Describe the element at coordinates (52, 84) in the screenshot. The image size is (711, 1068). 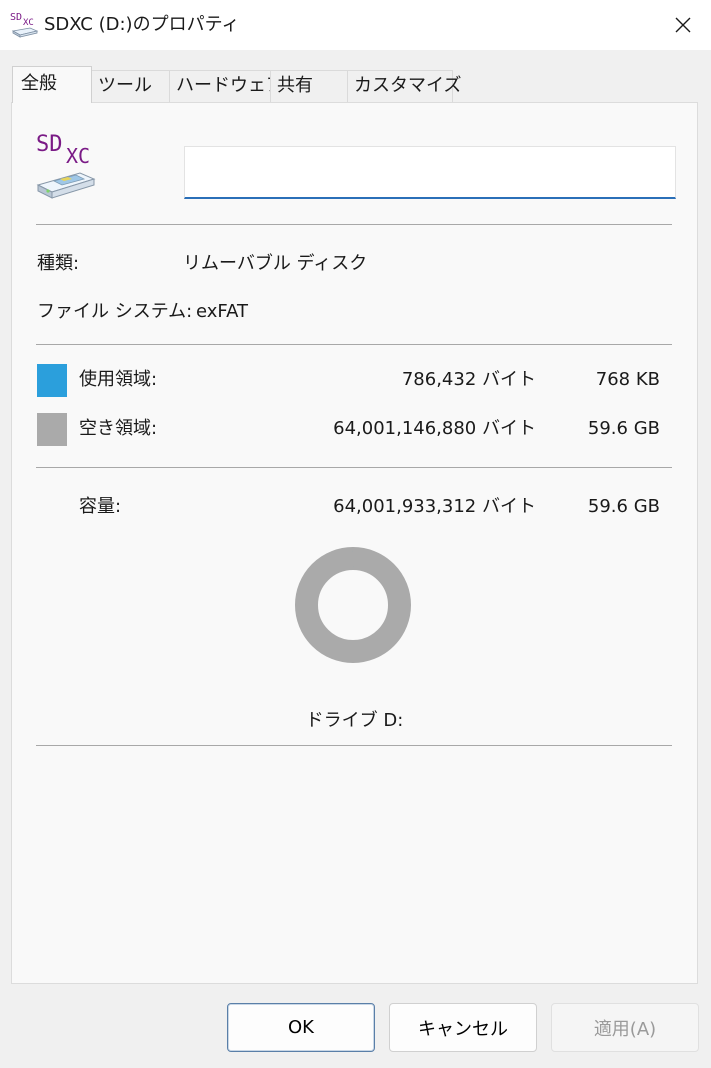
I see `tab-general: 全般` at that location.